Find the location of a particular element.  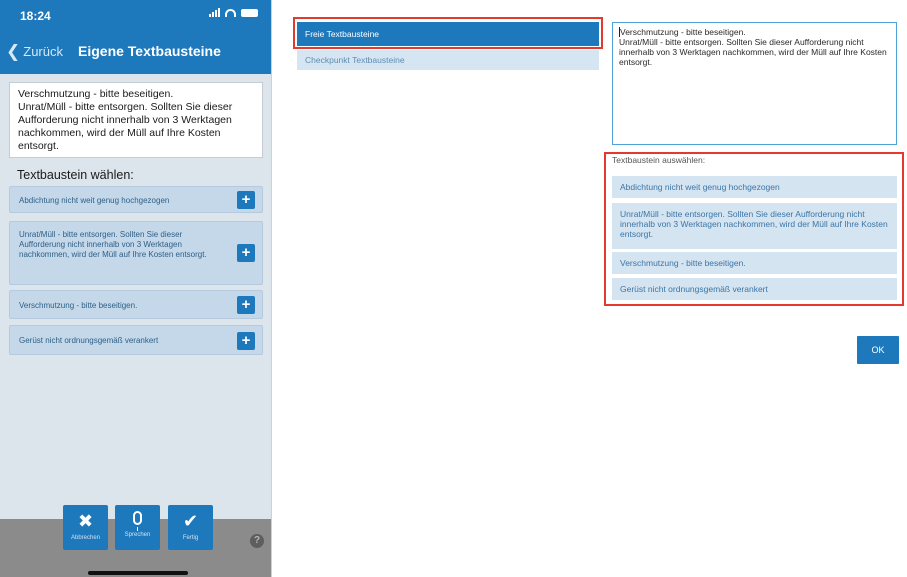

status-time: 18:24 is located at coordinates (35, 16).